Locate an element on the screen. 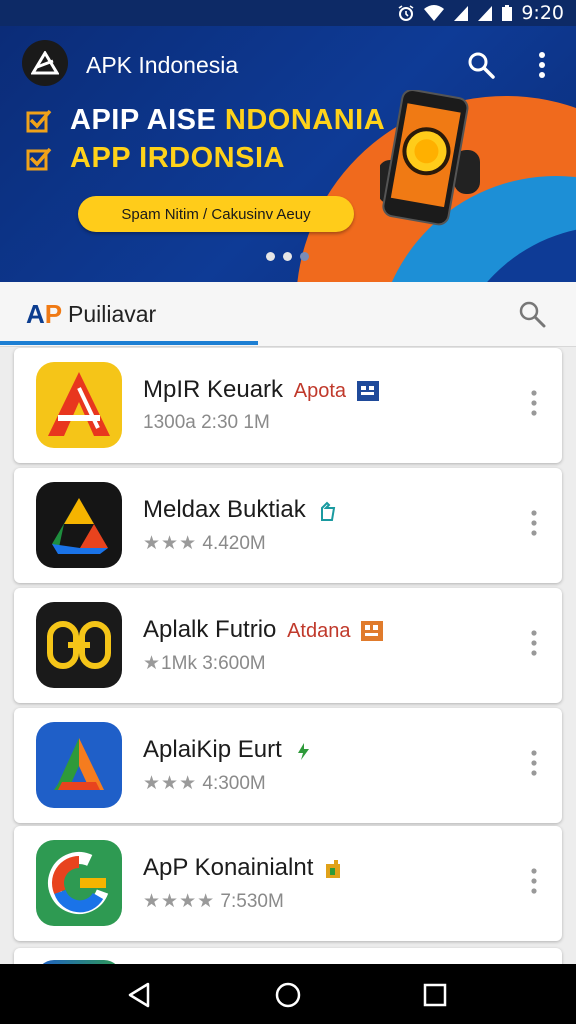 This screenshot has height=1024, width=576. app-stats: 4:300M is located at coordinates (231, 783).